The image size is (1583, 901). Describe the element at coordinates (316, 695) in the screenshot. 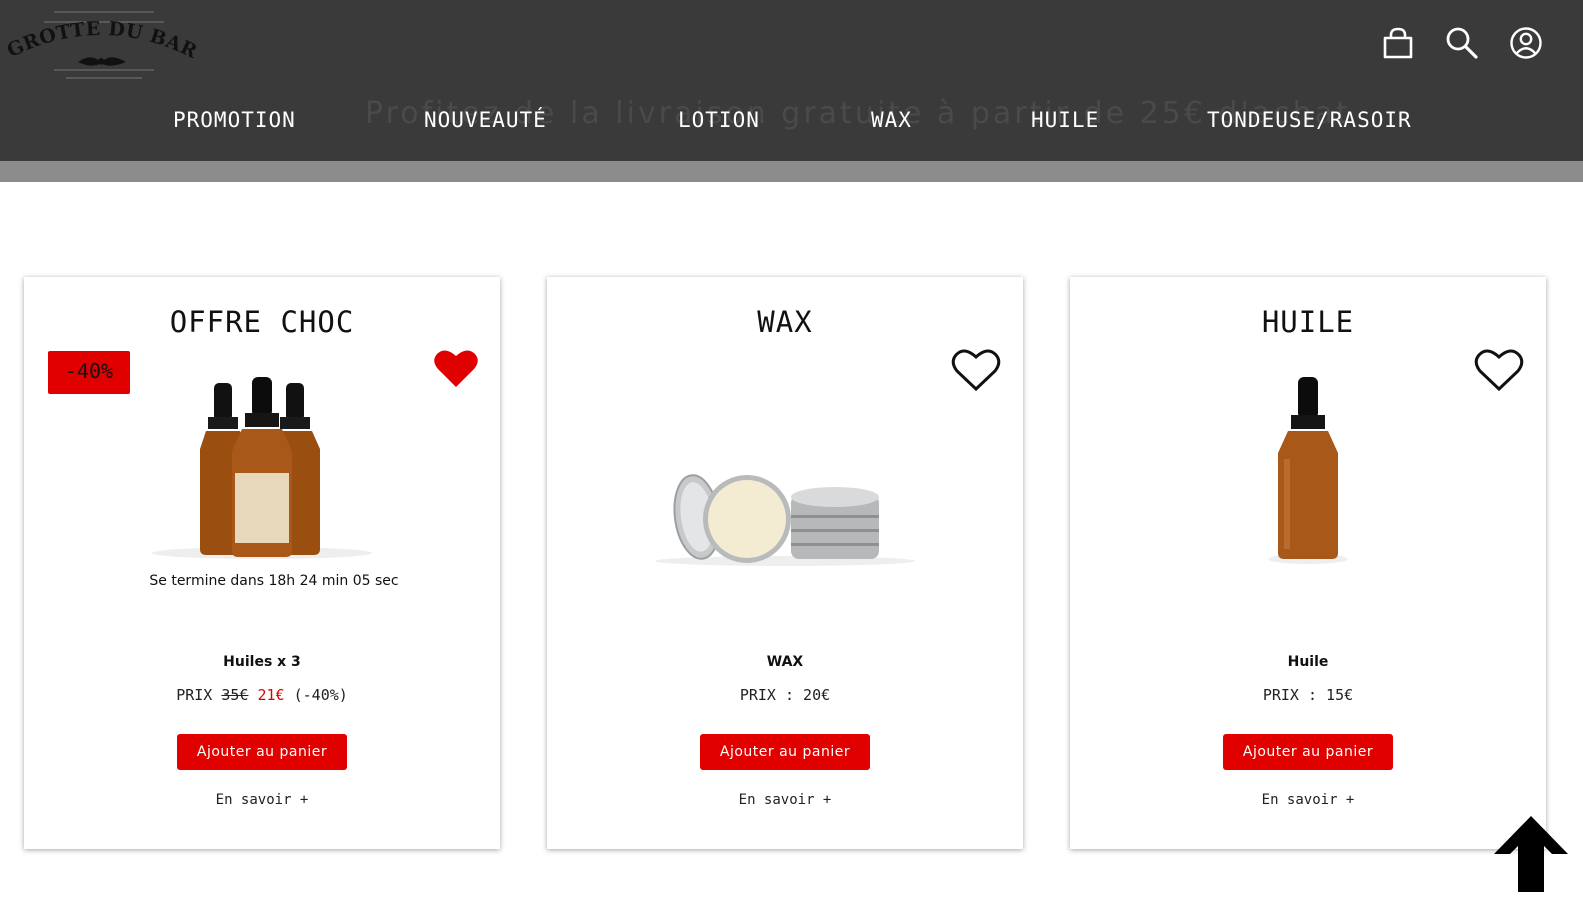

I see `price-discount: (-40%)` at that location.